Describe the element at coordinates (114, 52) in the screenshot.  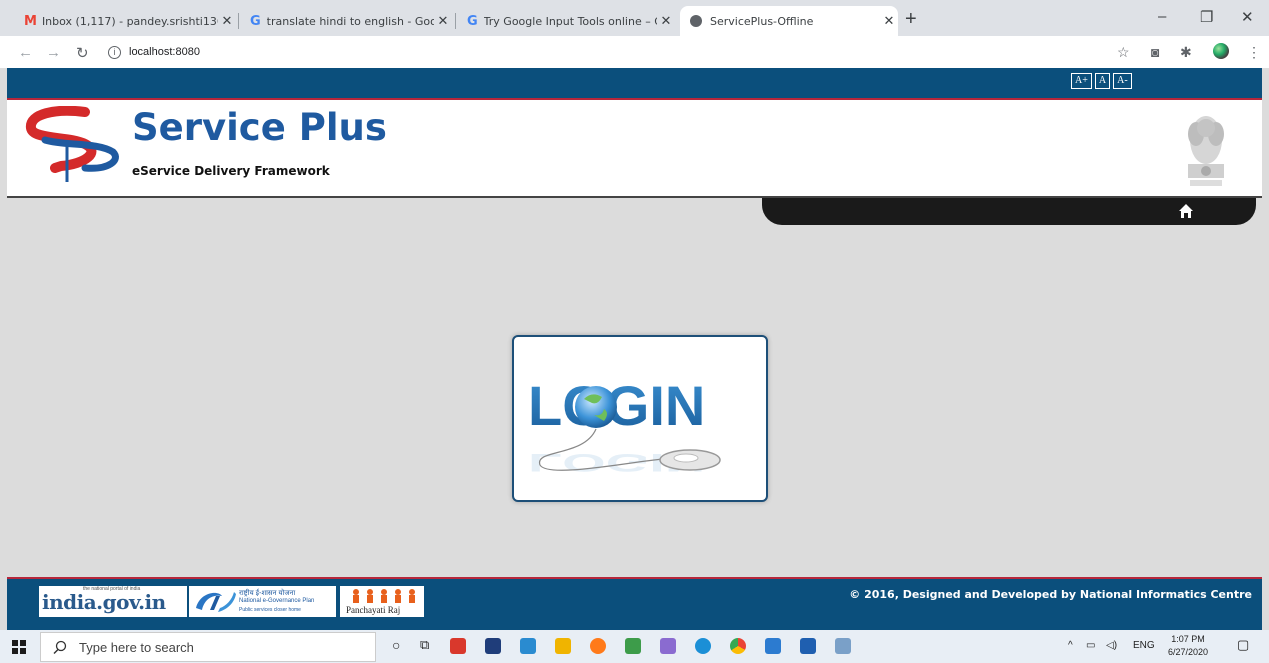
I see `info-icon: i` at that location.